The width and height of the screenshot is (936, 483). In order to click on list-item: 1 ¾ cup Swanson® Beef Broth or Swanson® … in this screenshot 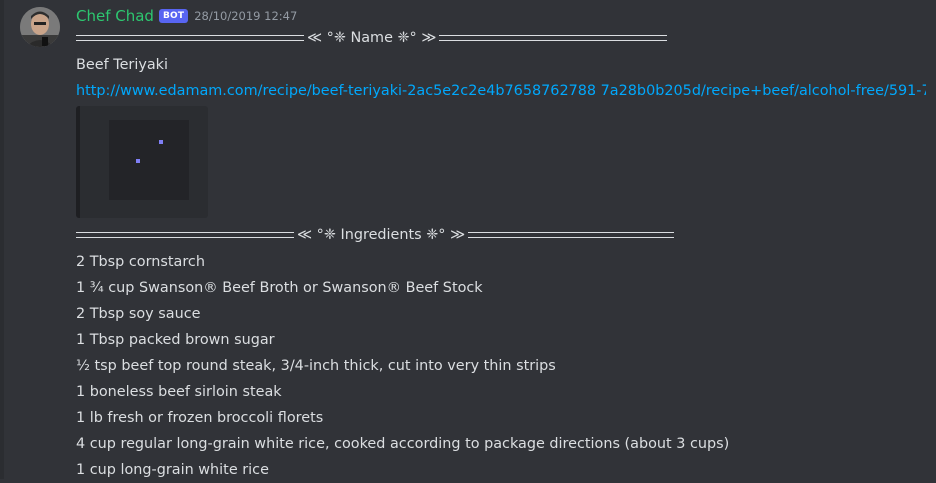, I will do `click(279, 288)`.